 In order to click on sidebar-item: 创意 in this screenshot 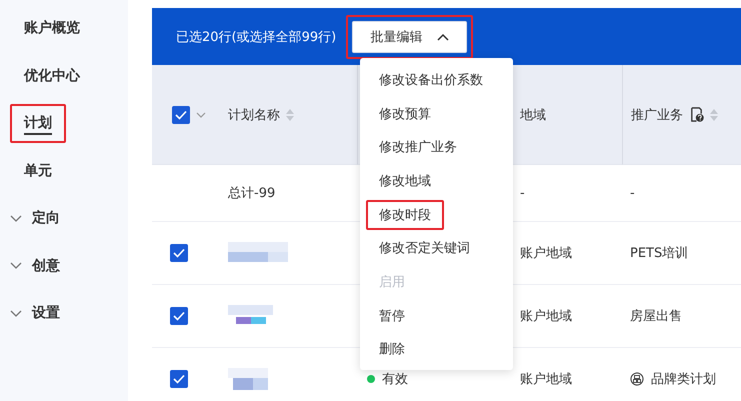, I will do `click(46, 266)`.